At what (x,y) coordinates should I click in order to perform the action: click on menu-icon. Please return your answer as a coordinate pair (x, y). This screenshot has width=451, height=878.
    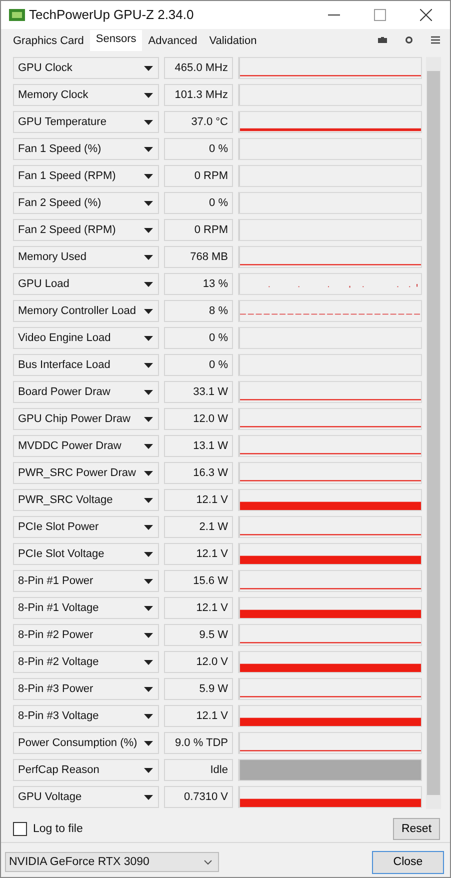
    Looking at the image, I should click on (435, 40).